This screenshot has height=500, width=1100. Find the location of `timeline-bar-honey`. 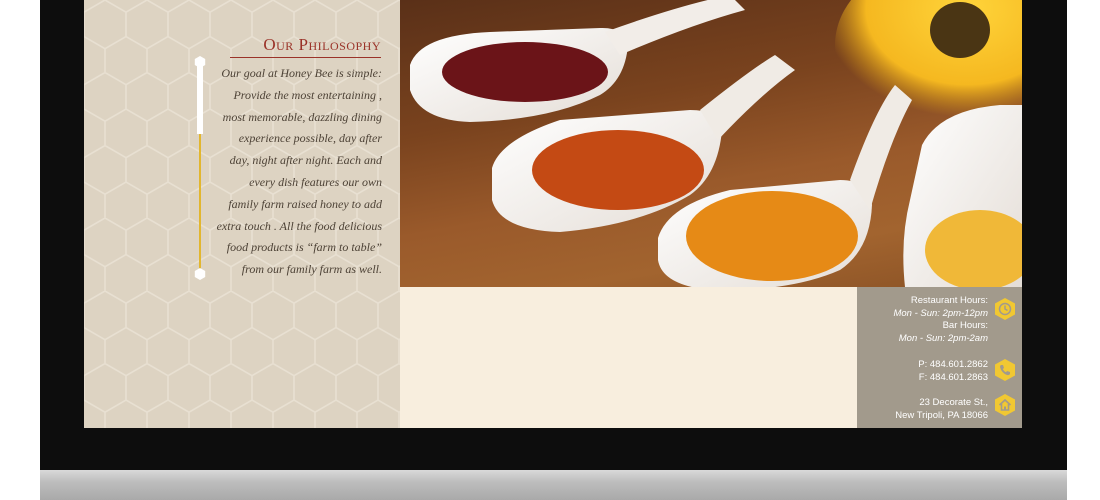

timeline-bar-honey is located at coordinates (200, 202).